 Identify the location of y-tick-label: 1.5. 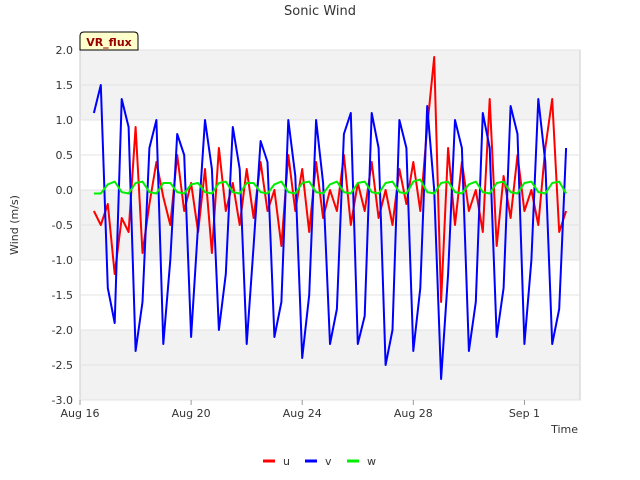
(65, 85).